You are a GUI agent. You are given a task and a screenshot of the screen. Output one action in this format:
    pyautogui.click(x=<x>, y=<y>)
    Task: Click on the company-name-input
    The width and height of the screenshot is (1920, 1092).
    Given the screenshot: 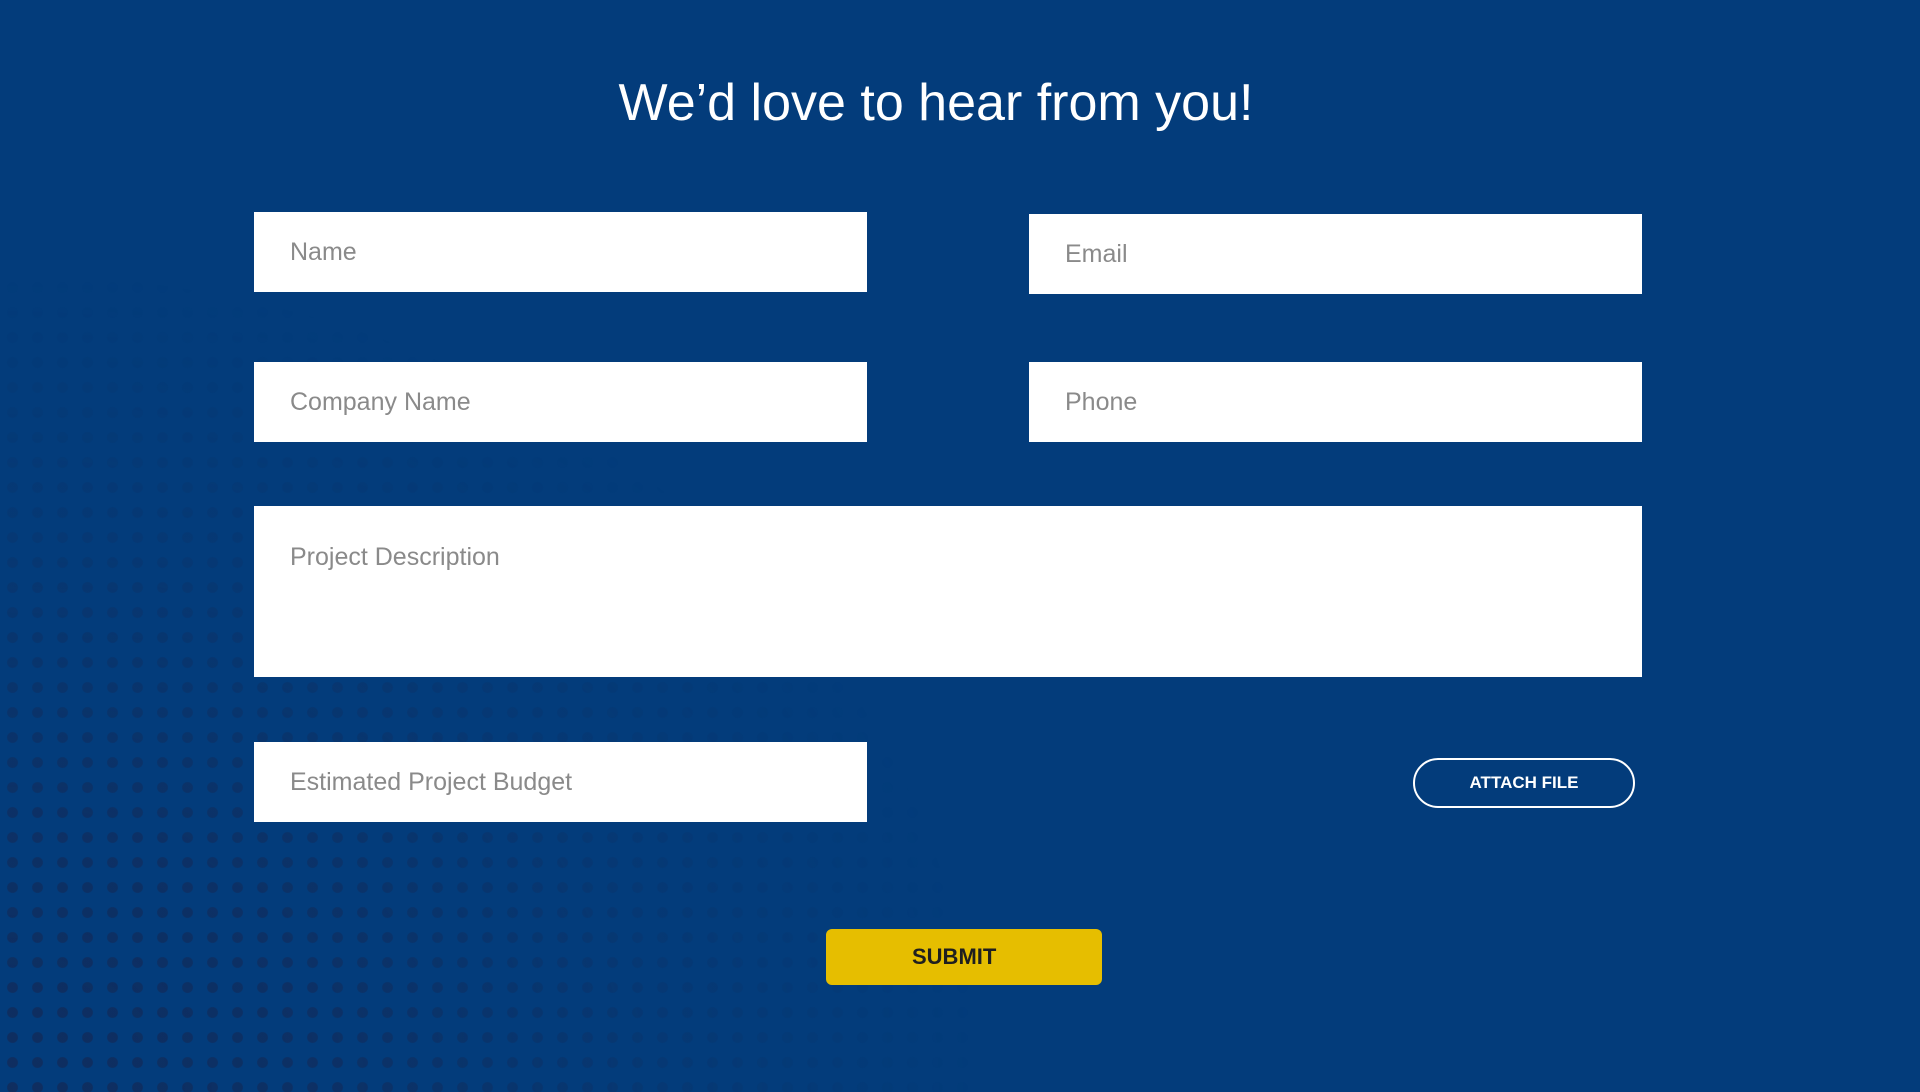 What is the action you would take?
    pyautogui.click(x=560, y=402)
    